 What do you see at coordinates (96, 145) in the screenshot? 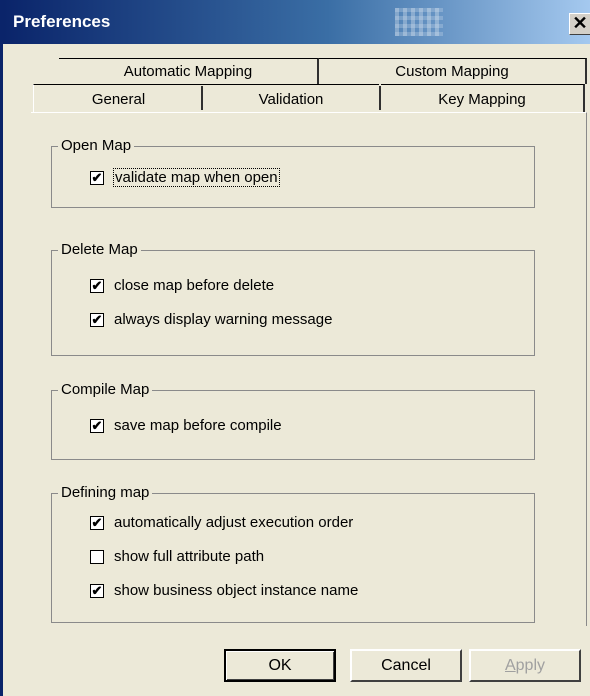
I see `group-title: Open Map` at bounding box center [96, 145].